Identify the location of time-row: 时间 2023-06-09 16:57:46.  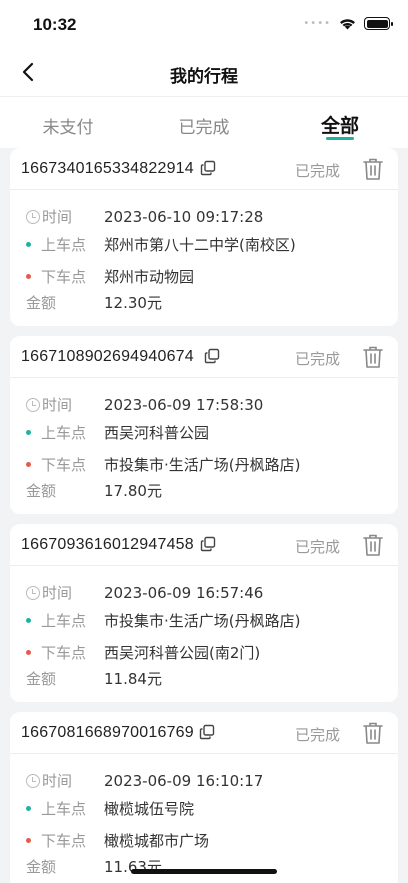
(144, 592).